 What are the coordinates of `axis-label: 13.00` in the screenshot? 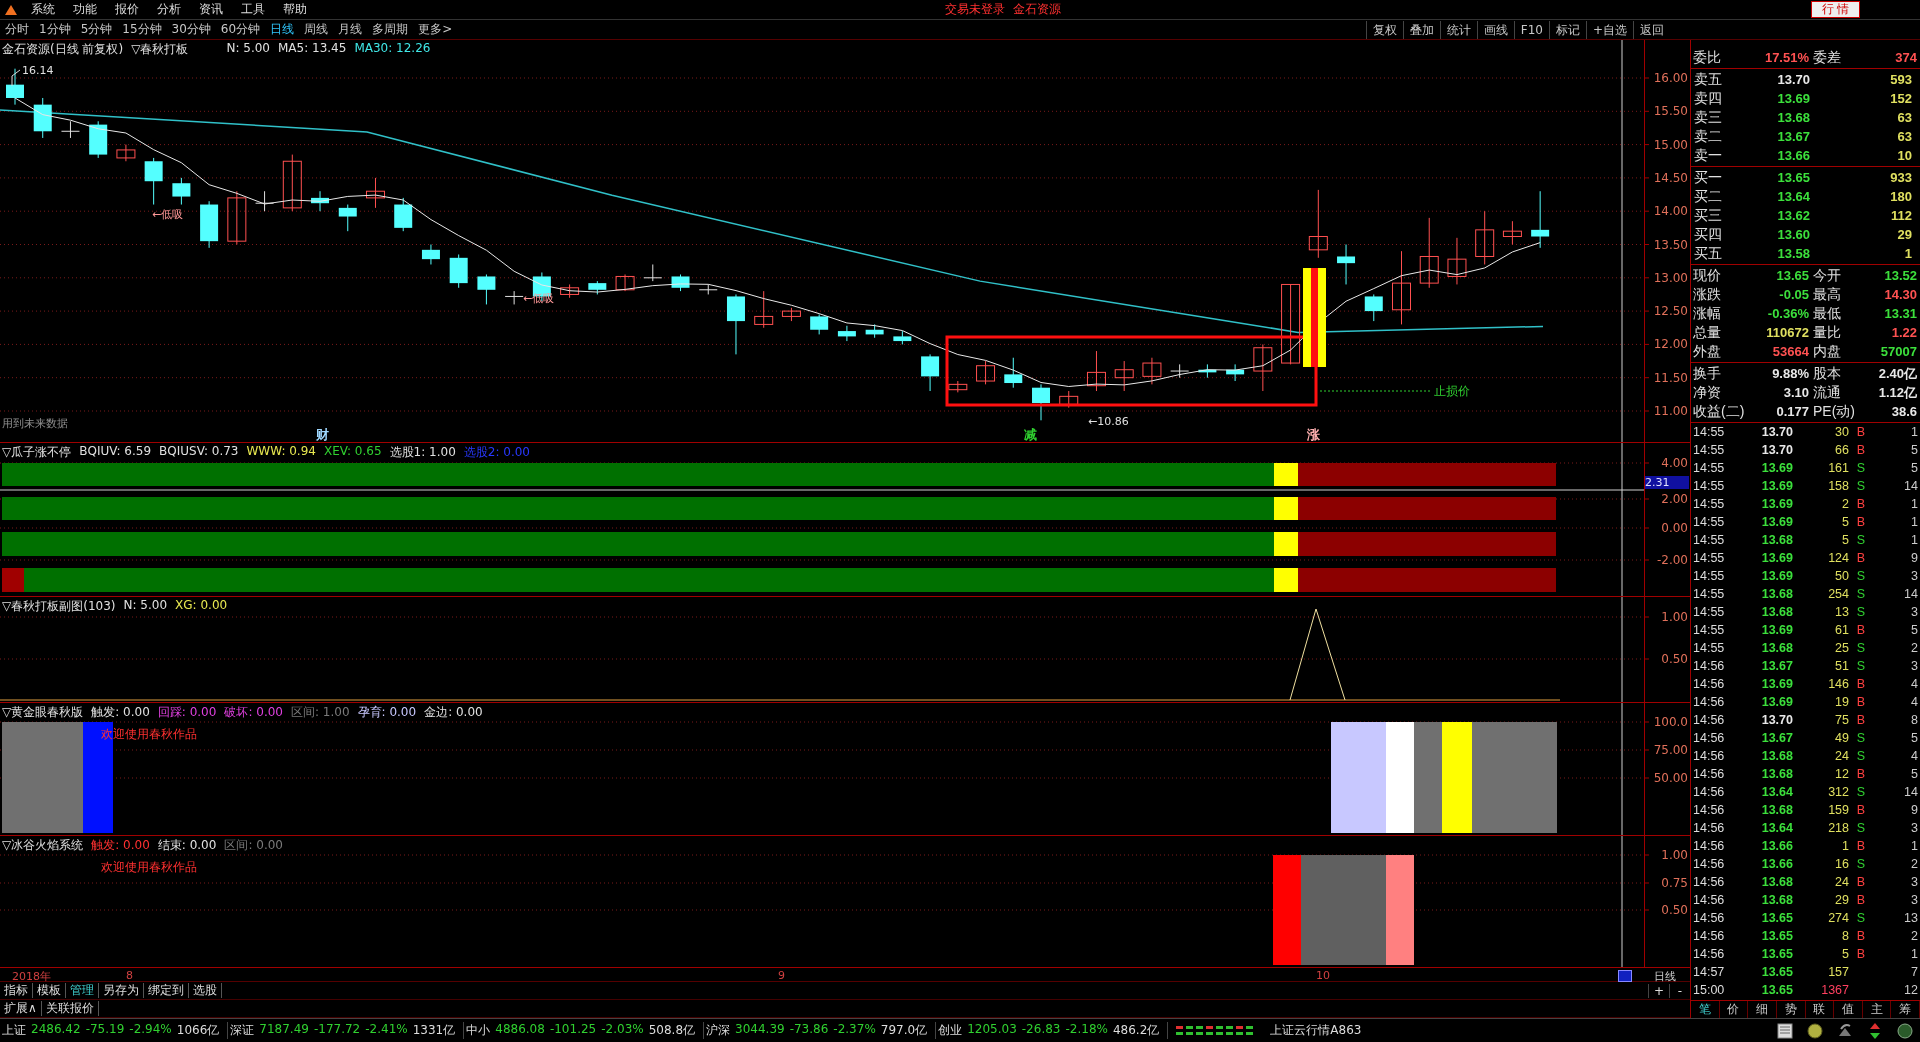 It's located at (1670, 277).